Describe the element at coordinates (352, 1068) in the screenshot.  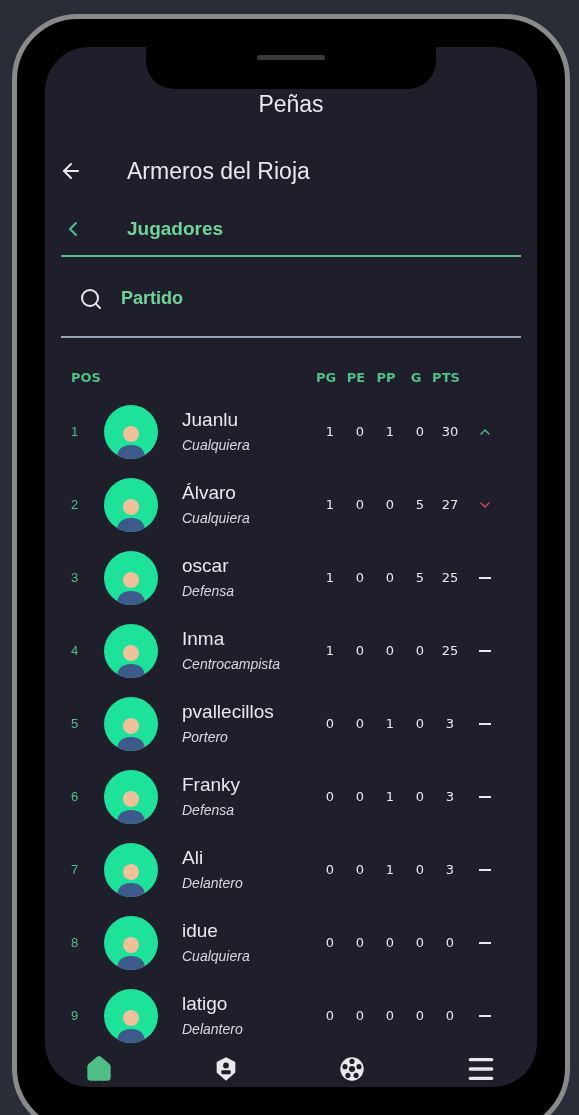
I see `soccer-ball-icon` at that location.